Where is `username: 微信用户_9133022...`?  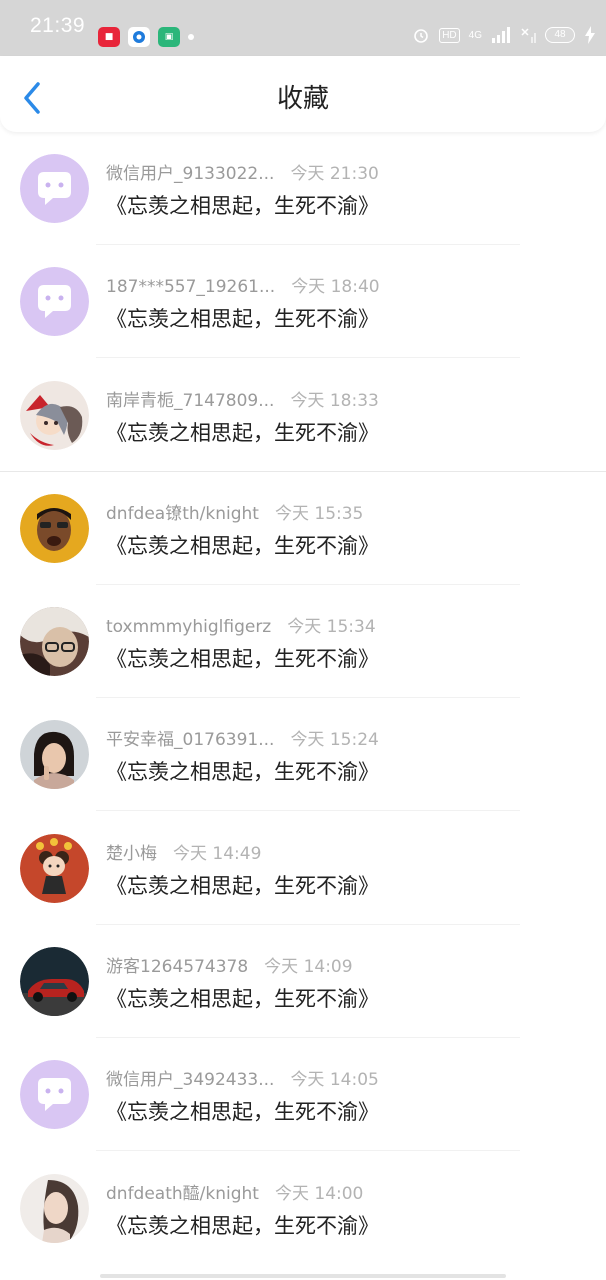
username: 微信用户_9133022... is located at coordinates (190, 174).